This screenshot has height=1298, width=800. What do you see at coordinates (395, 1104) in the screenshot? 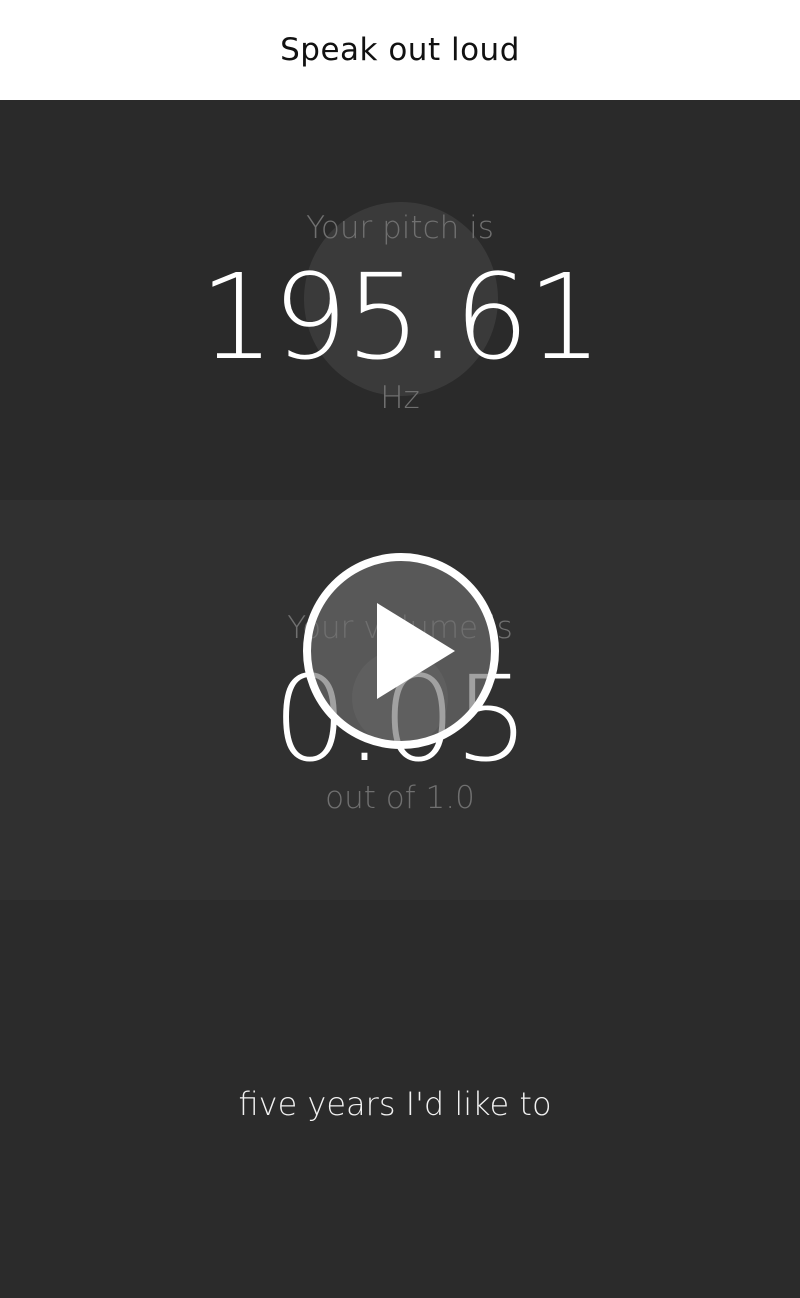
I see `transcript-text: five years I'd like to` at bounding box center [395, 1104].